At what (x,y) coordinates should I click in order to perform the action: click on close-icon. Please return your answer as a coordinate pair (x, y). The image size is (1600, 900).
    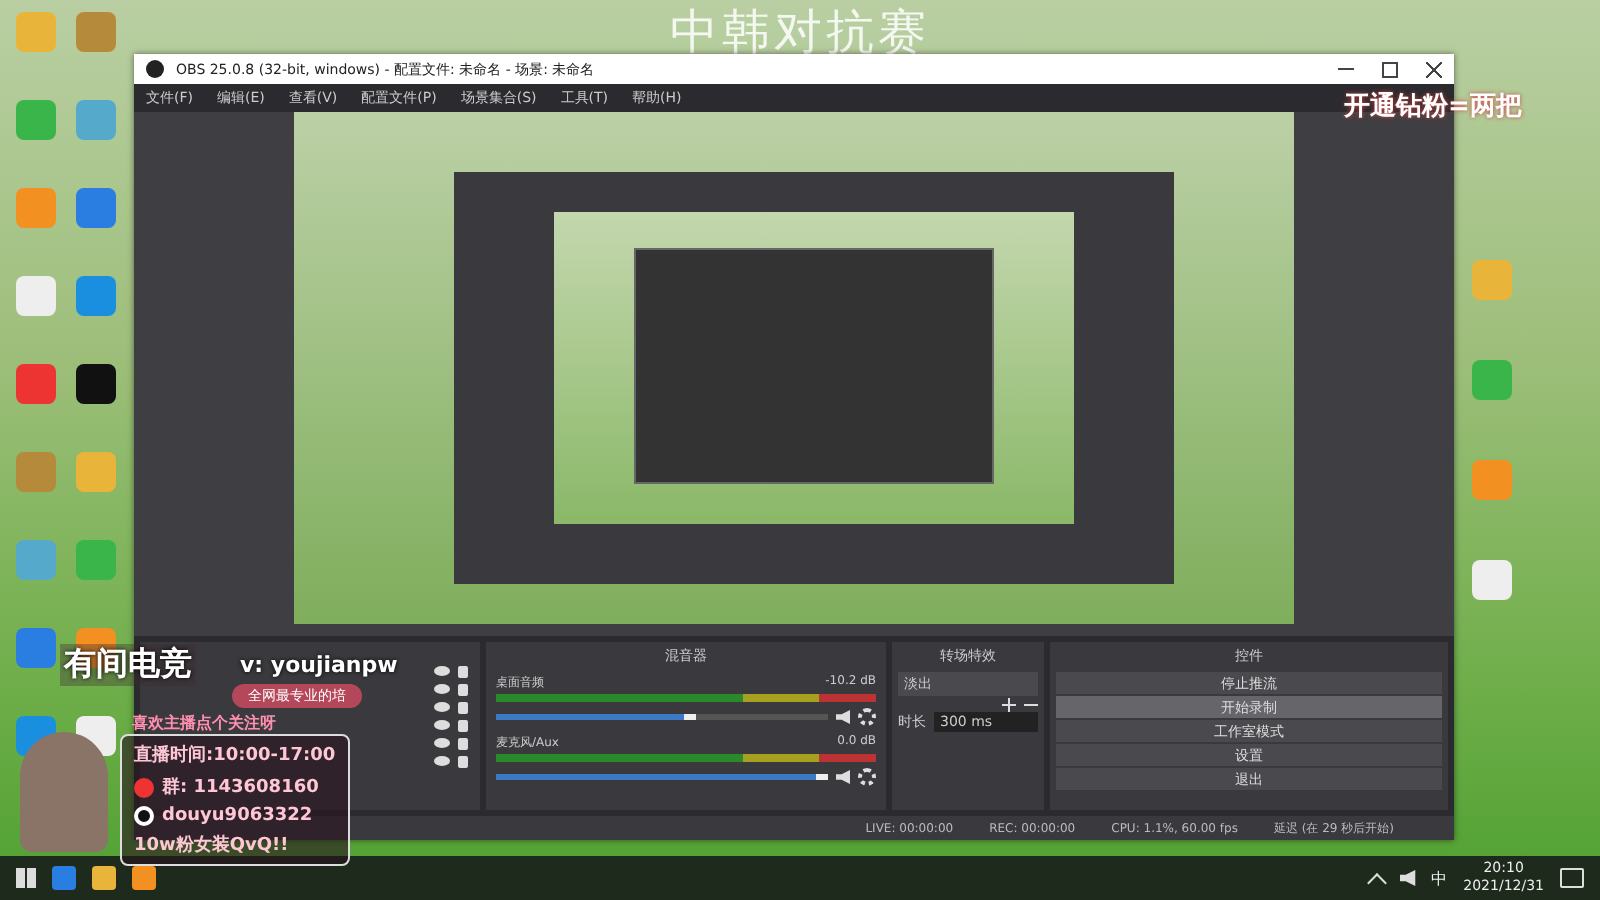
    Looking at the image, I should click on (1434, 69).